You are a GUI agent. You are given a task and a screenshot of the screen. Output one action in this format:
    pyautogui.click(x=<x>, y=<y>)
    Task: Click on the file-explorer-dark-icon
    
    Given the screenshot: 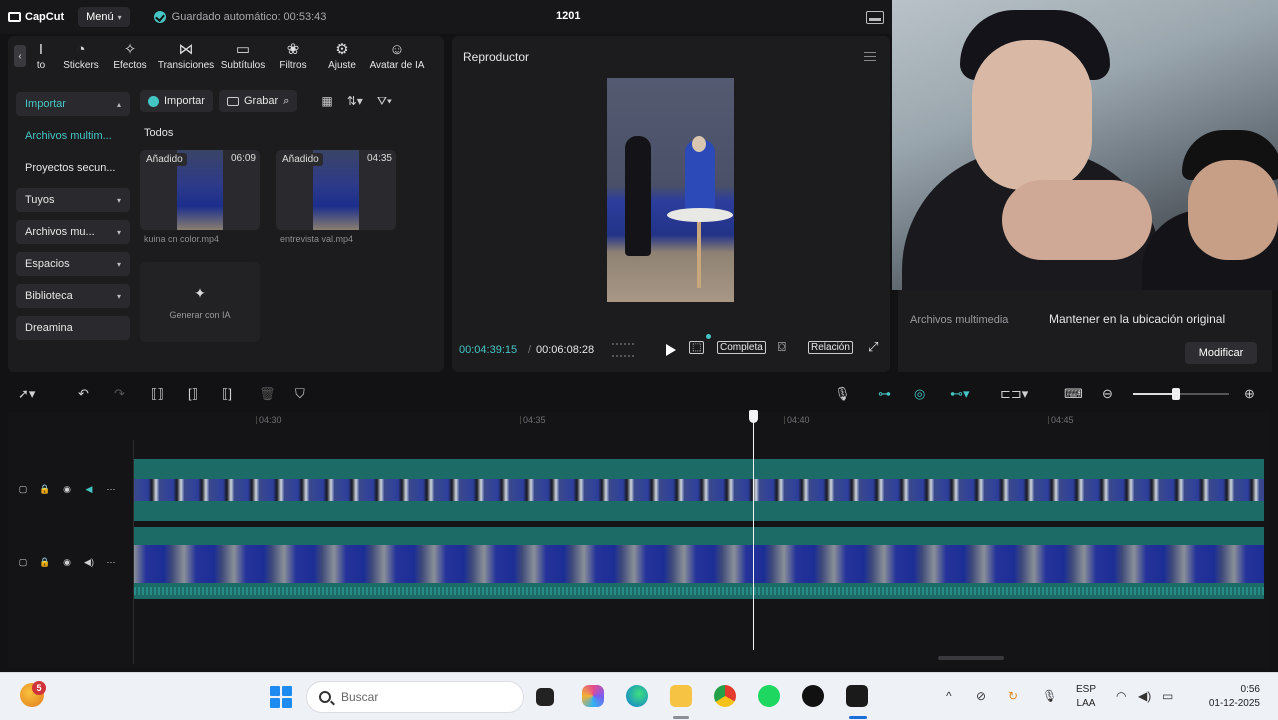 What is the action you would take?
    pyautogui.click(x=545, y=697)
    